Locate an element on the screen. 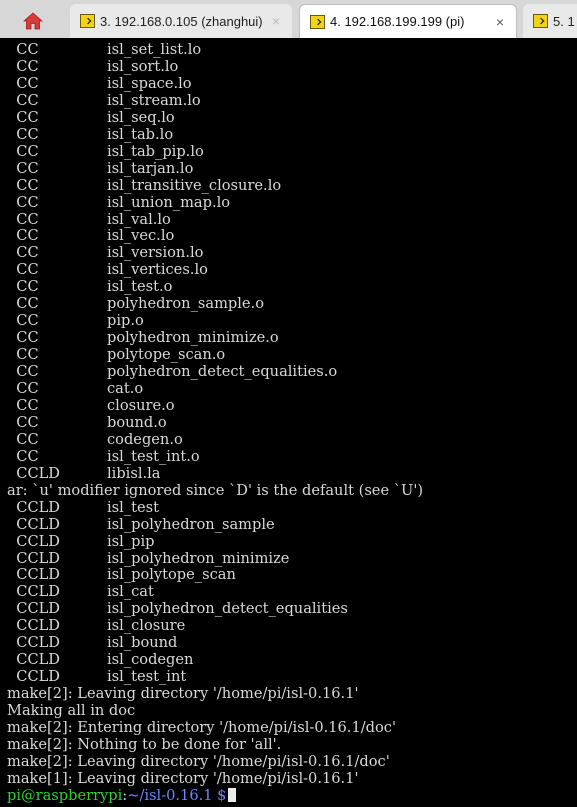 The image size is (577, 807). line-text: make[2]: Nothing to be done for 'all'. is located at coordinates (144, 744).